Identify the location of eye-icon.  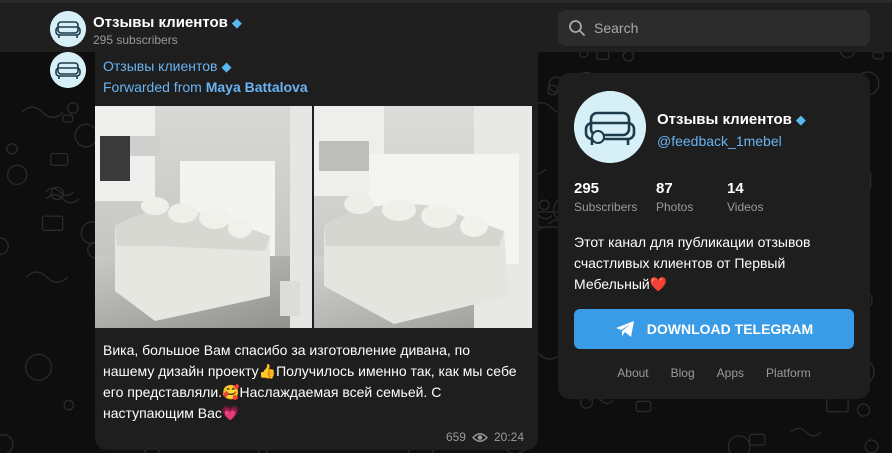
(480, 437).